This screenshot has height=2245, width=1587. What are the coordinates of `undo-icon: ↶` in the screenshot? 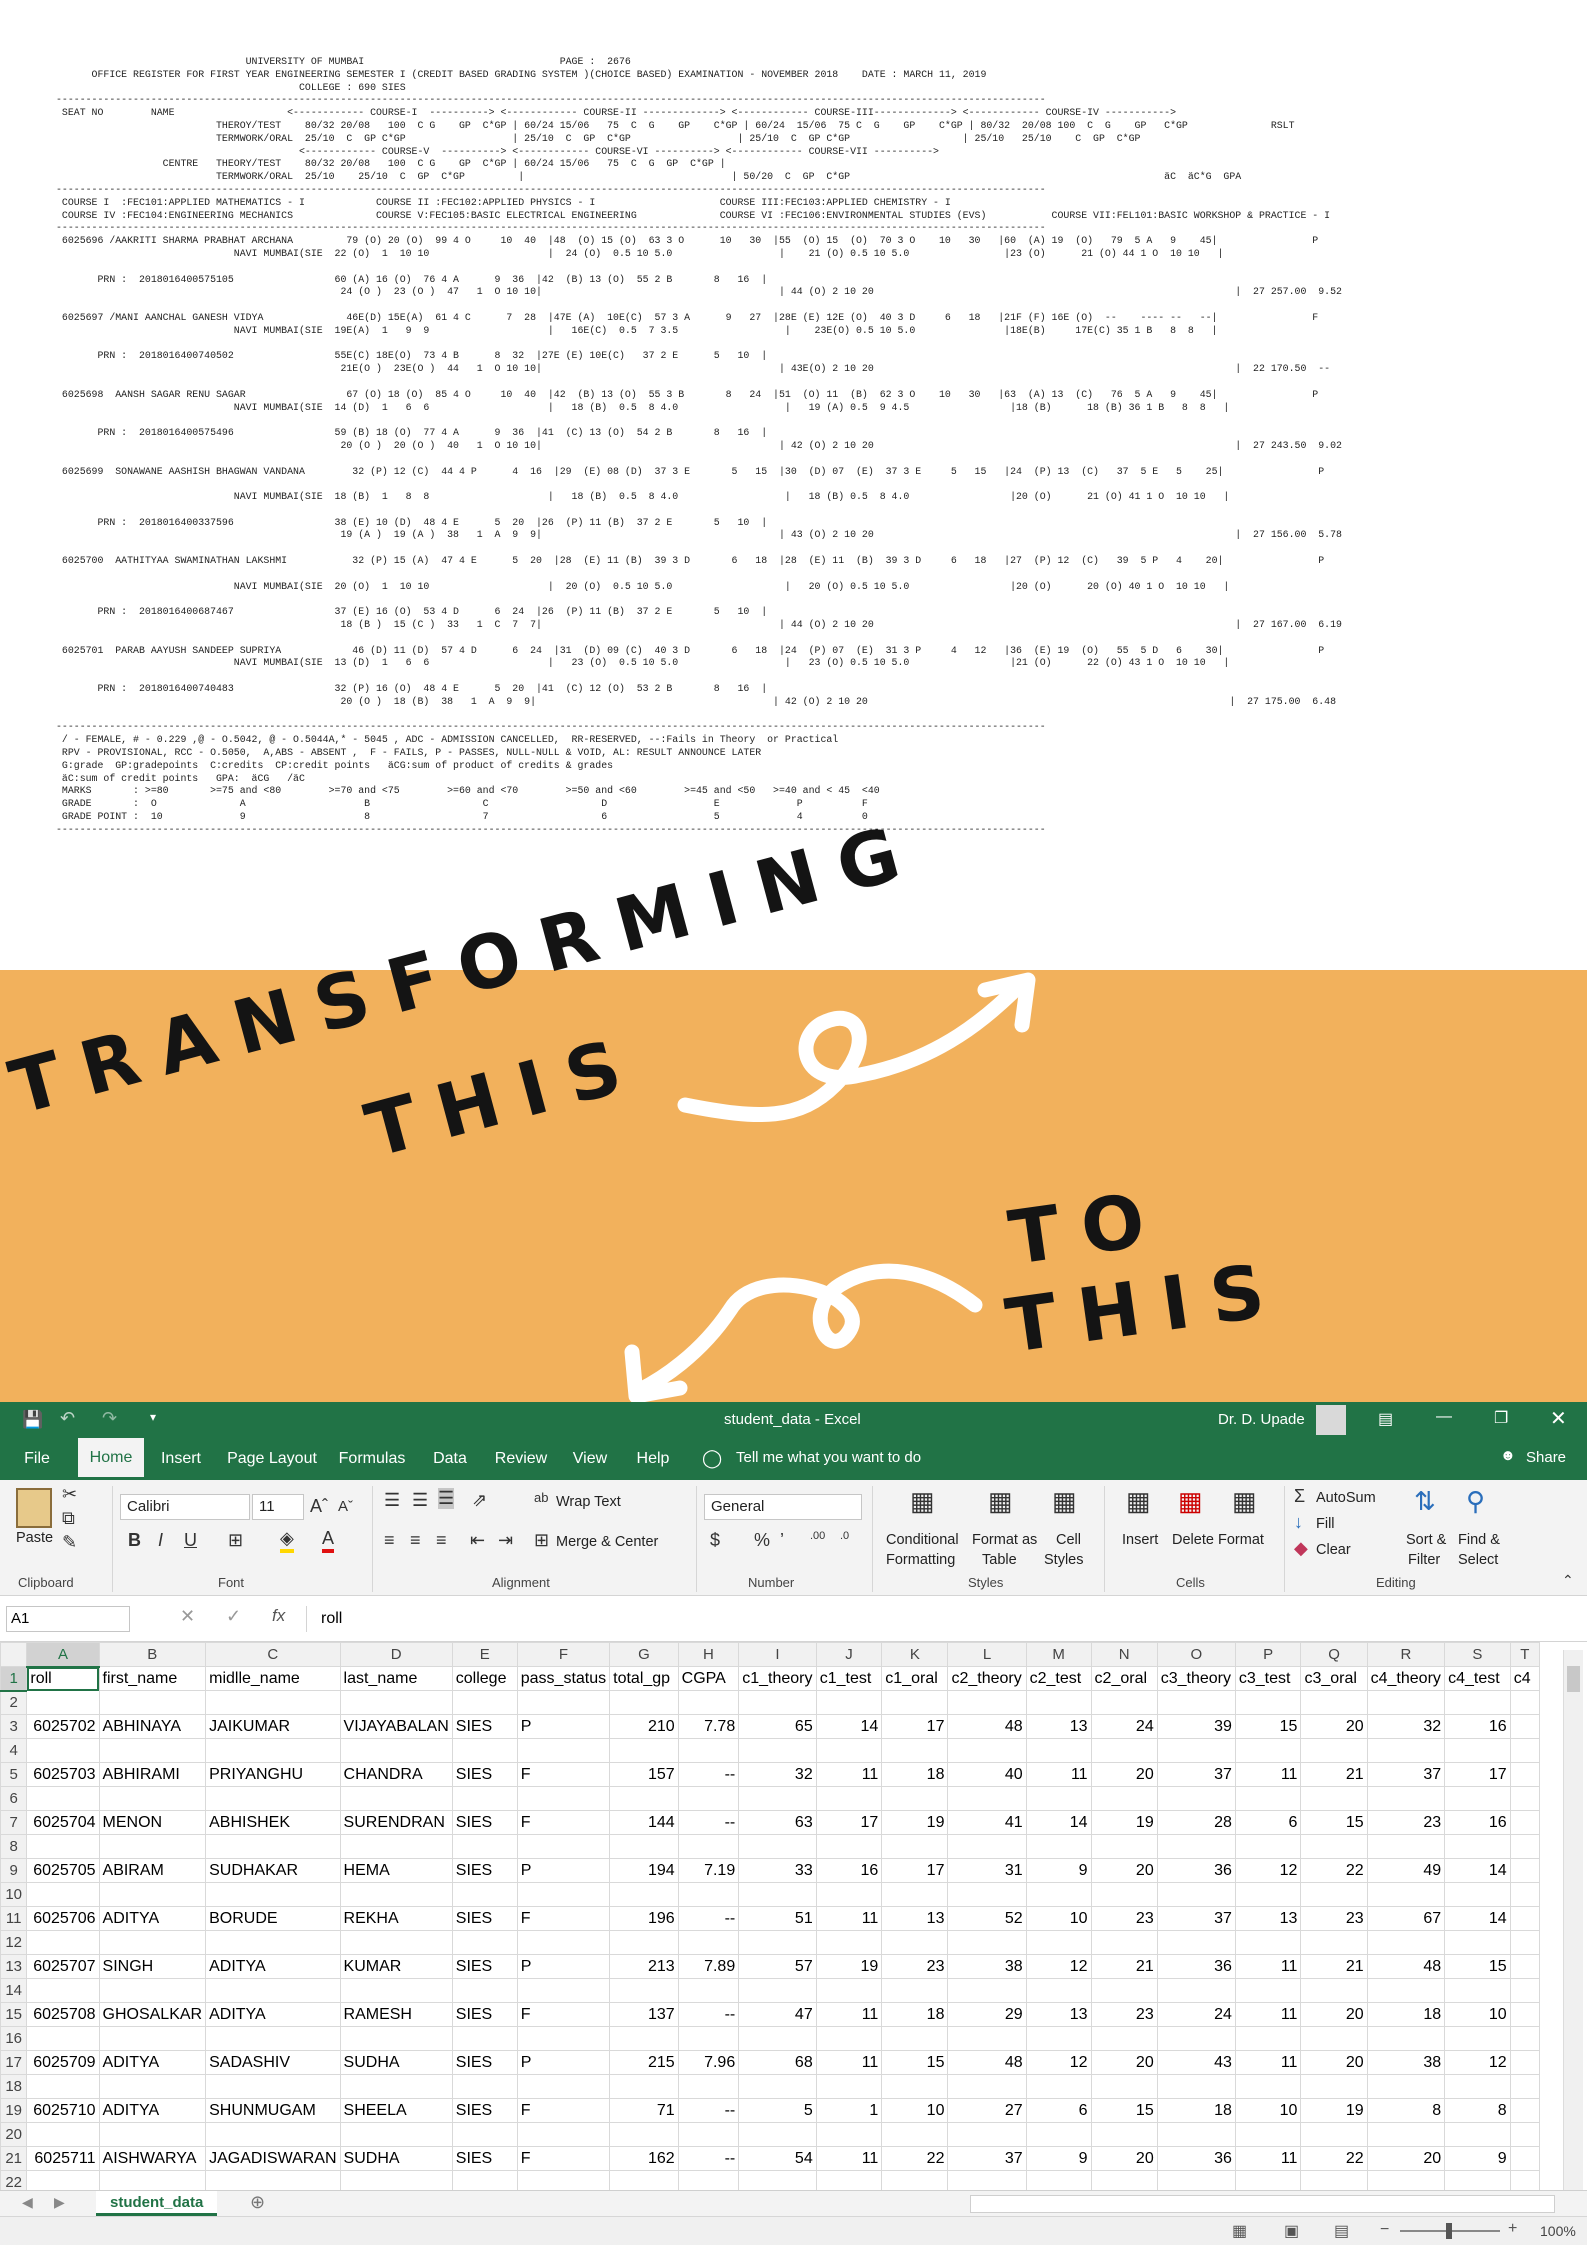 It's located at (67, 1418).